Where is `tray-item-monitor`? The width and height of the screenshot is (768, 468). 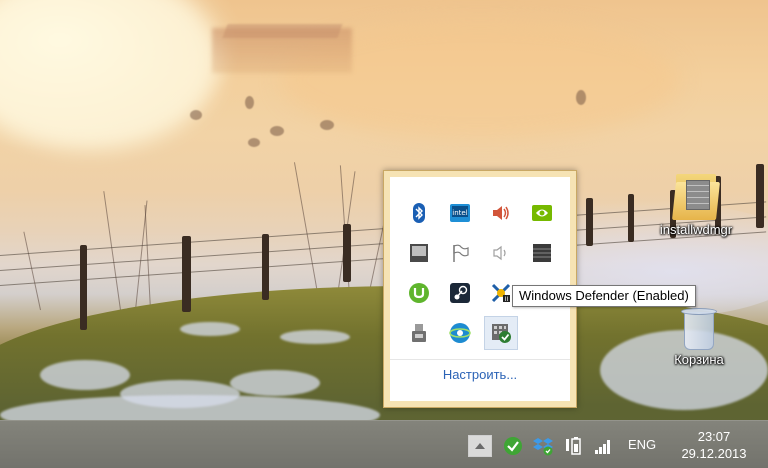 tray-item-monitor is located at coordinates (418, 253).